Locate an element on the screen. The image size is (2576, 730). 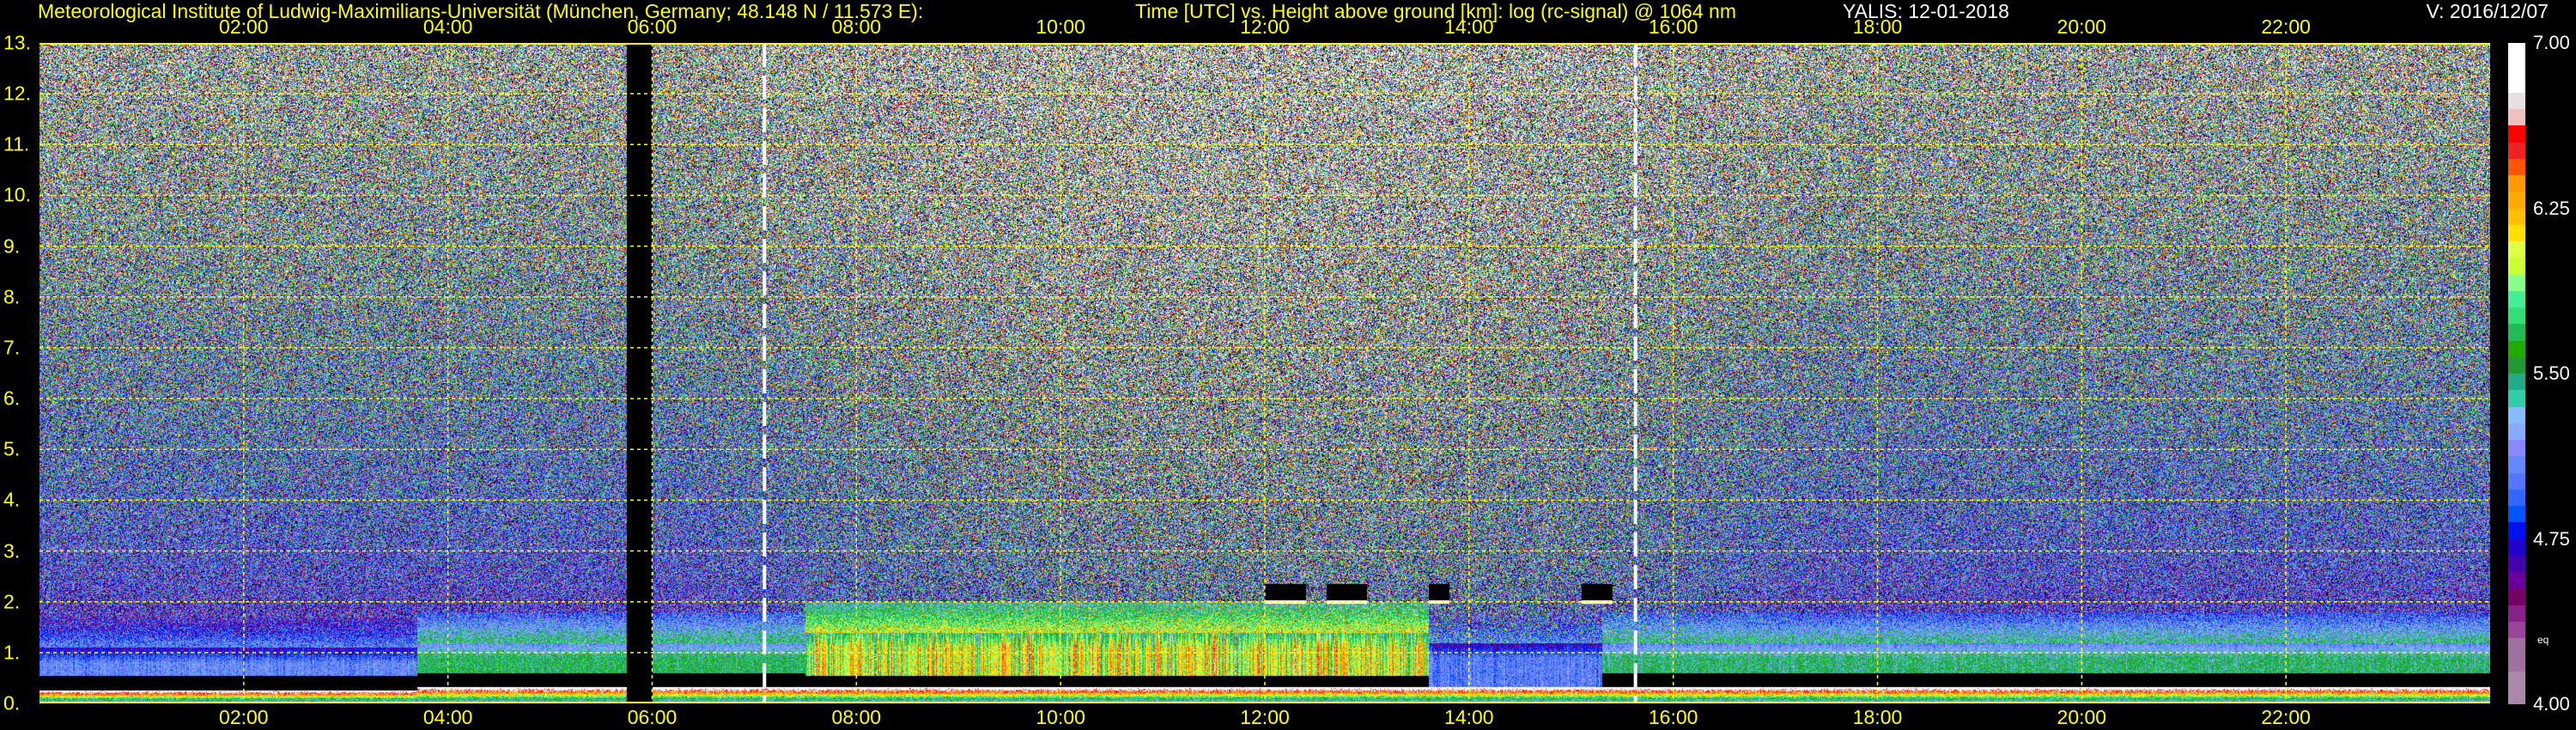
y-tick-label: 3. is located at coordinates (12, 551).